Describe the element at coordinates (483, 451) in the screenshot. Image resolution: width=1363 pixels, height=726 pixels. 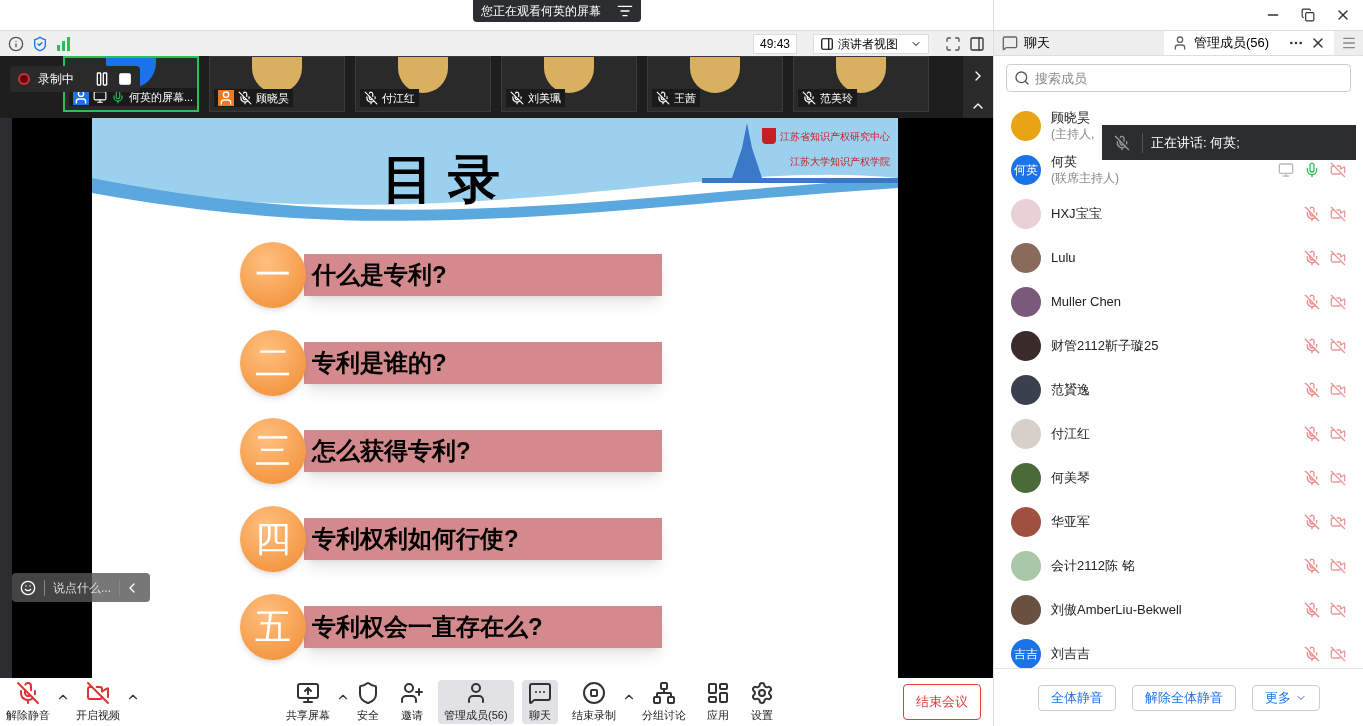
I see `agenda-item: 怎么获得专利?` at that location.